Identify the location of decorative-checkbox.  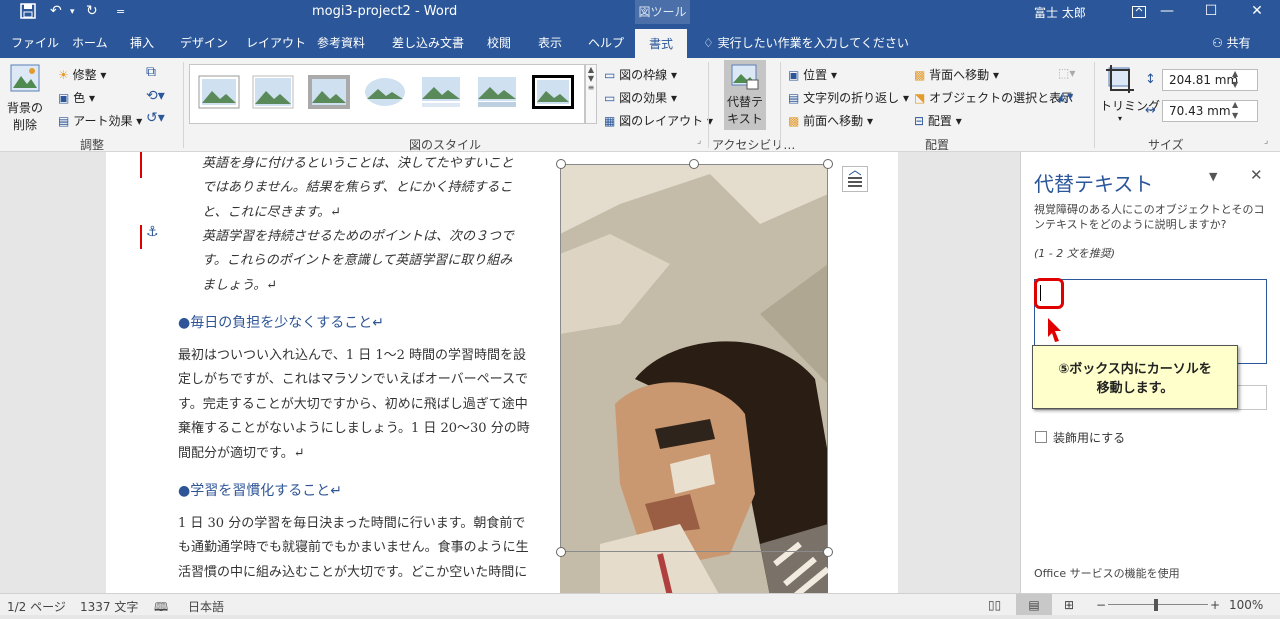
(1041, 437).